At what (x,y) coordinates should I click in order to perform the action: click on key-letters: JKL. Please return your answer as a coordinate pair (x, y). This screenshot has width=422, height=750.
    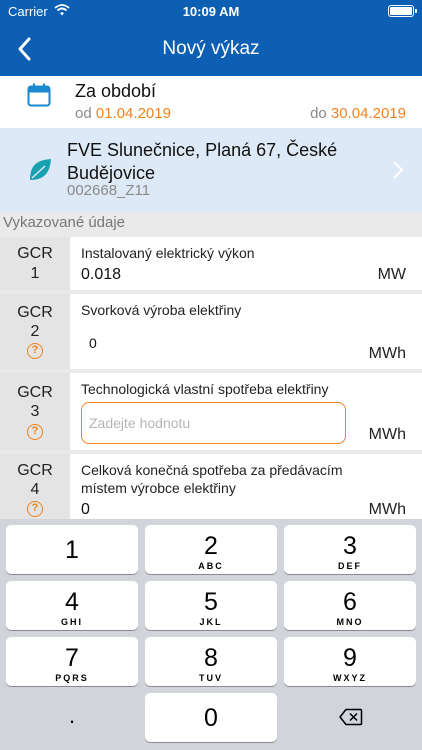
    Looking at the image, I should click on (211, 622).